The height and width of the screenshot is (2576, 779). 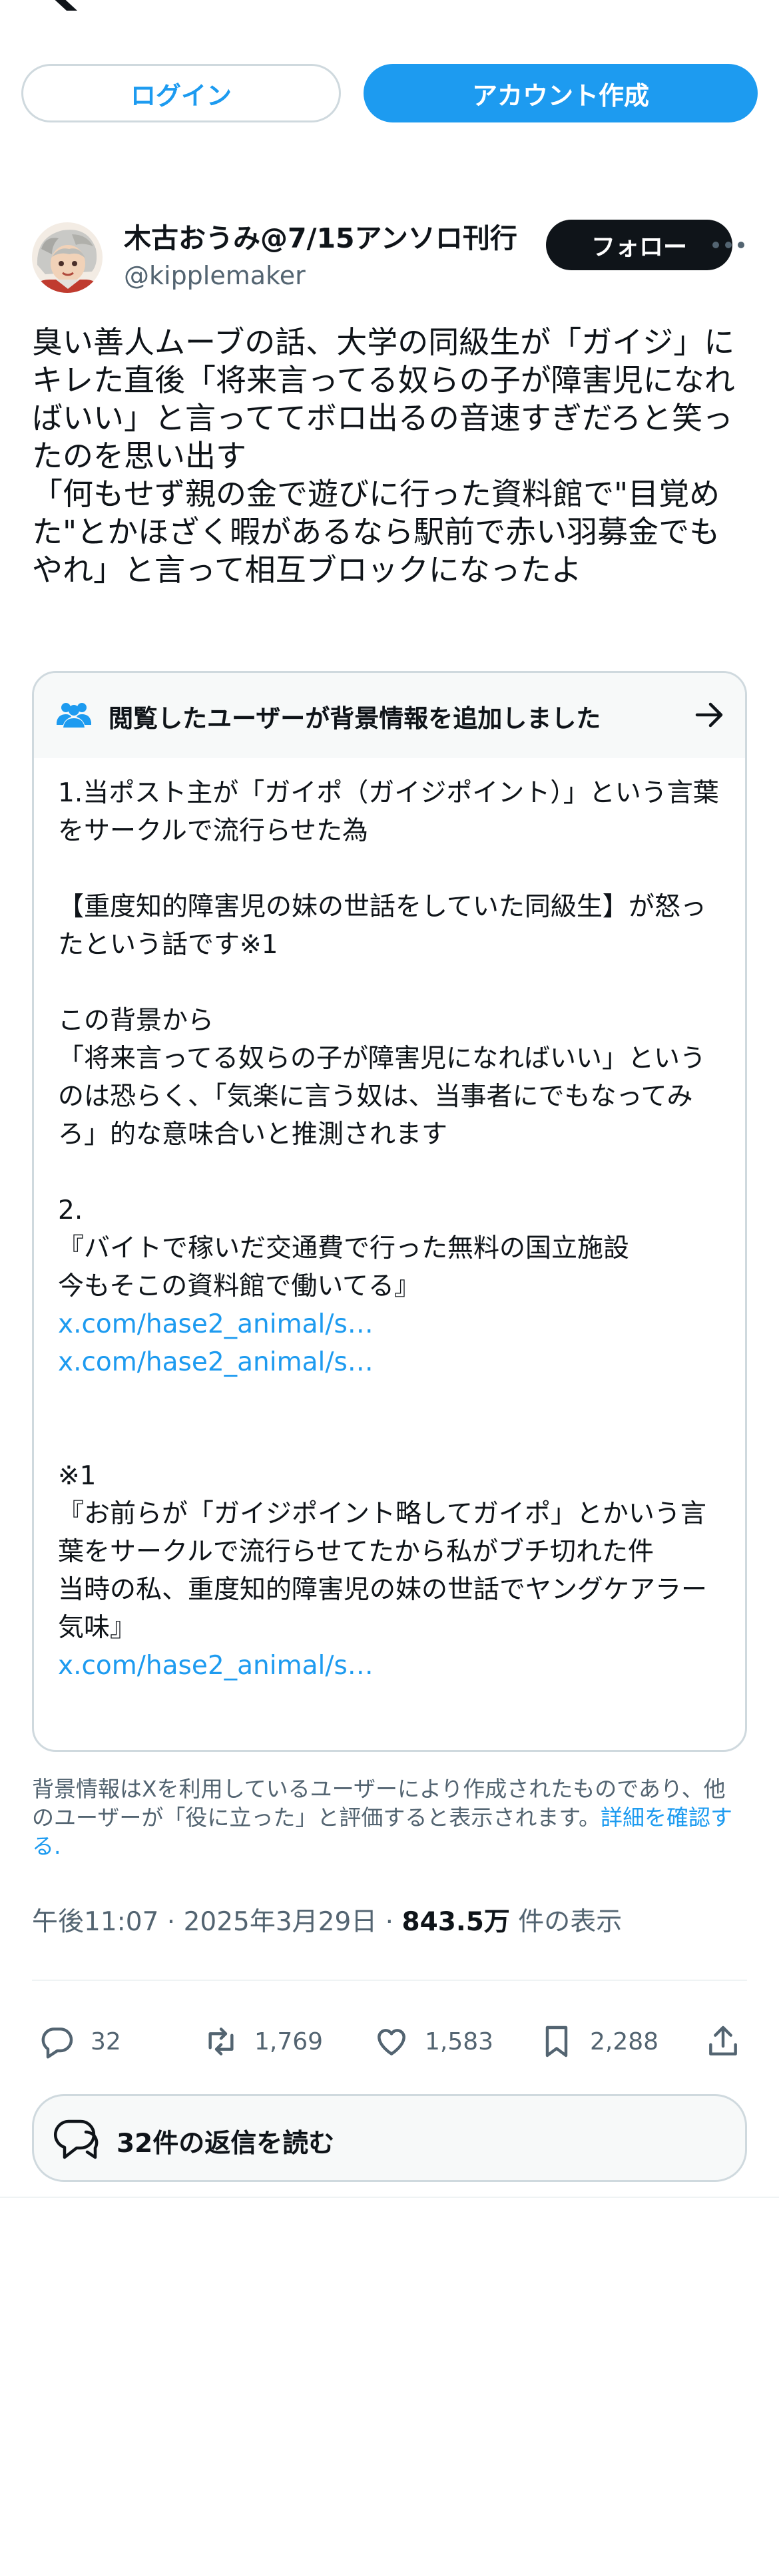 I want to click on community-note-title: 閲覧したユーザーが背景情報を追加しました, so click(x=355, y=718).